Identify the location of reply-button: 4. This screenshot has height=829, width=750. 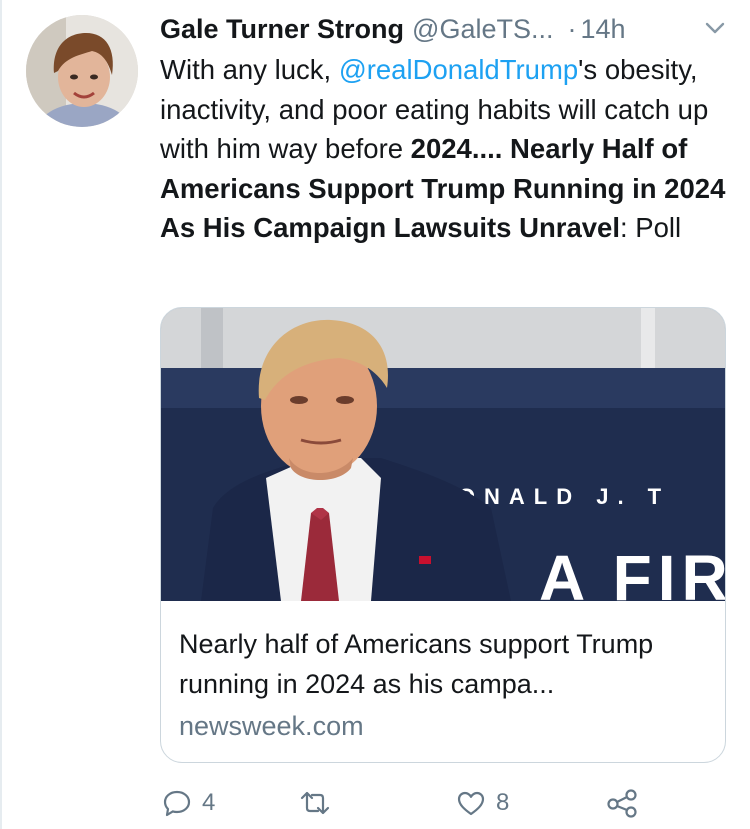
(188, 803).